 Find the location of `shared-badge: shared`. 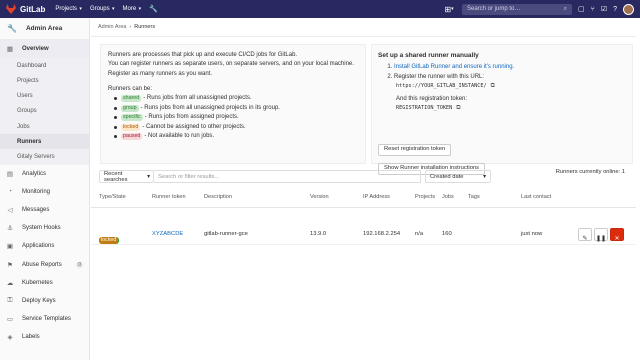

shared-badge: shared is located at coordinates (131, 99).